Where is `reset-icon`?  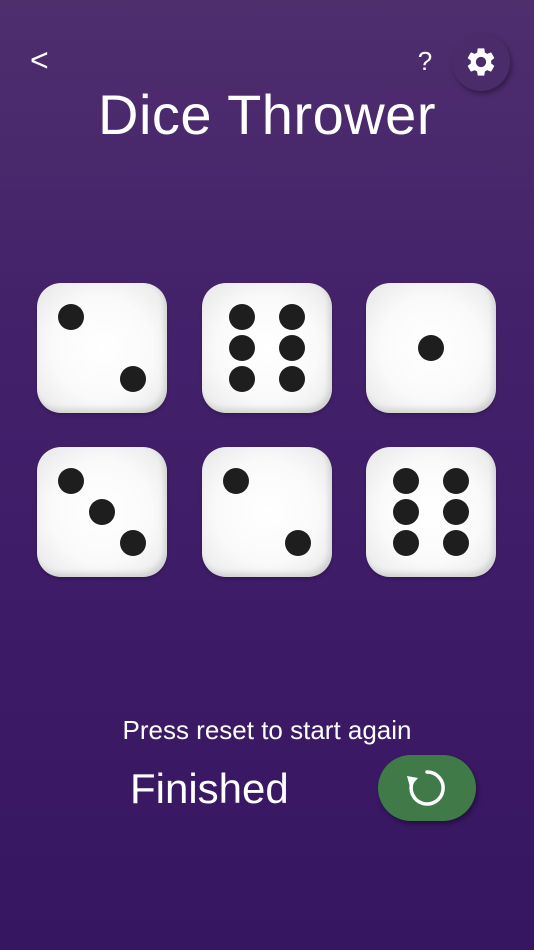
reset-icon is located at coordinates (426, 788).